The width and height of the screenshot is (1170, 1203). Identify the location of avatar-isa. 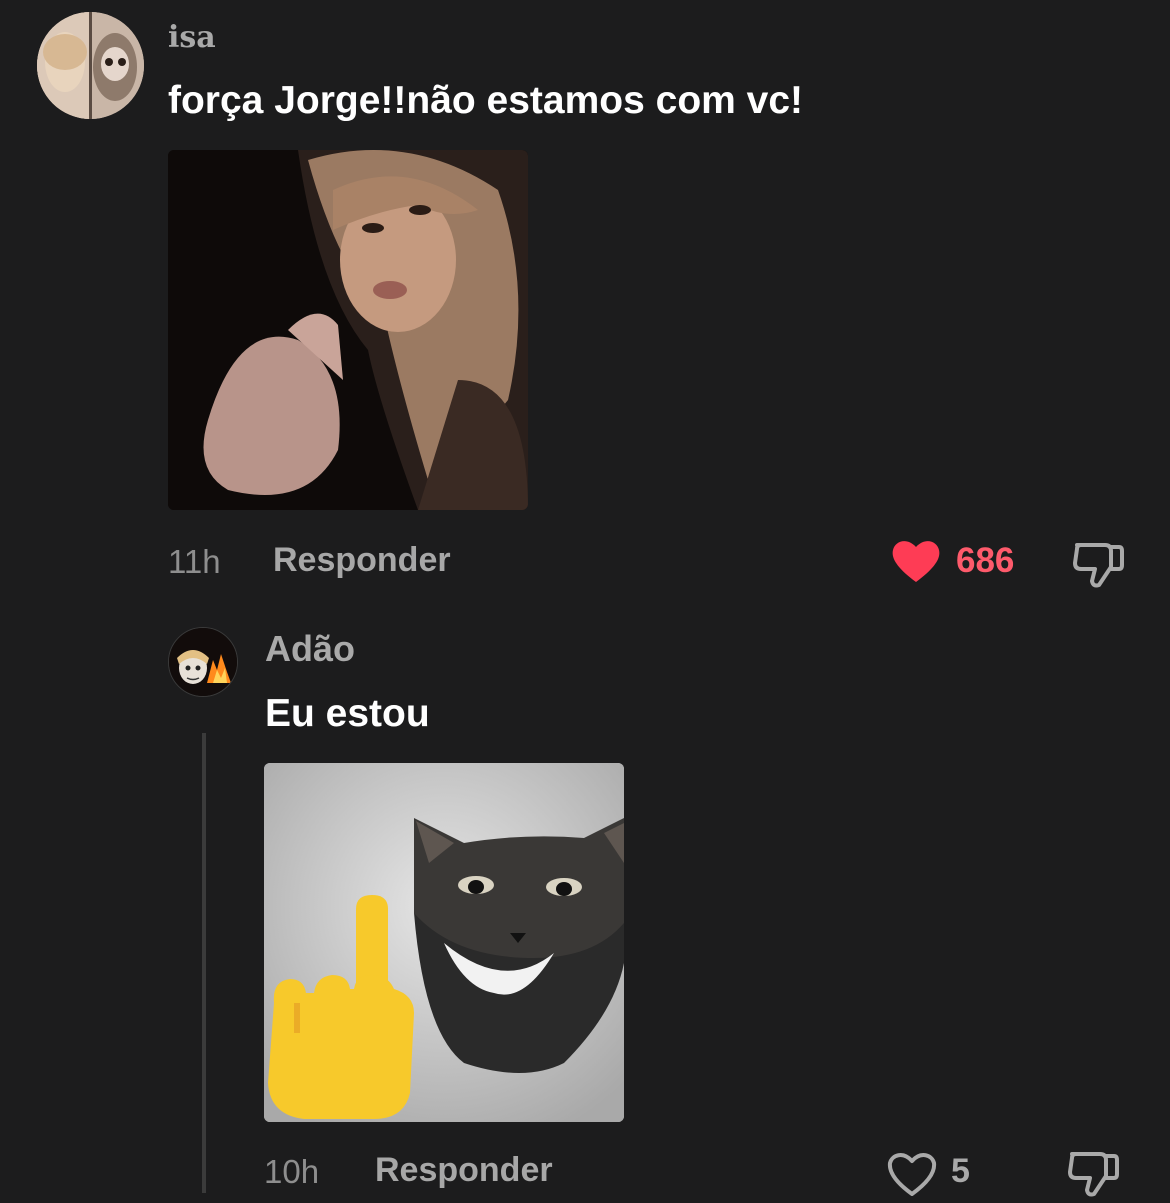
(90, 65).